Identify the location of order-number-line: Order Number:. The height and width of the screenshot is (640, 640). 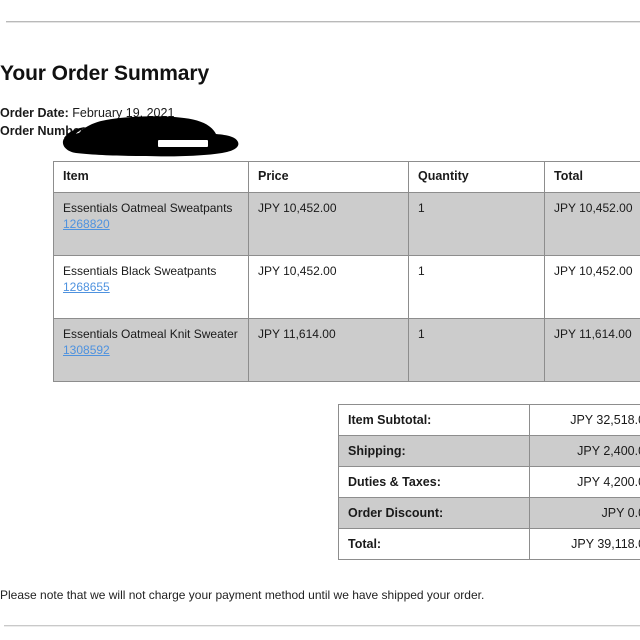
(44, 131).